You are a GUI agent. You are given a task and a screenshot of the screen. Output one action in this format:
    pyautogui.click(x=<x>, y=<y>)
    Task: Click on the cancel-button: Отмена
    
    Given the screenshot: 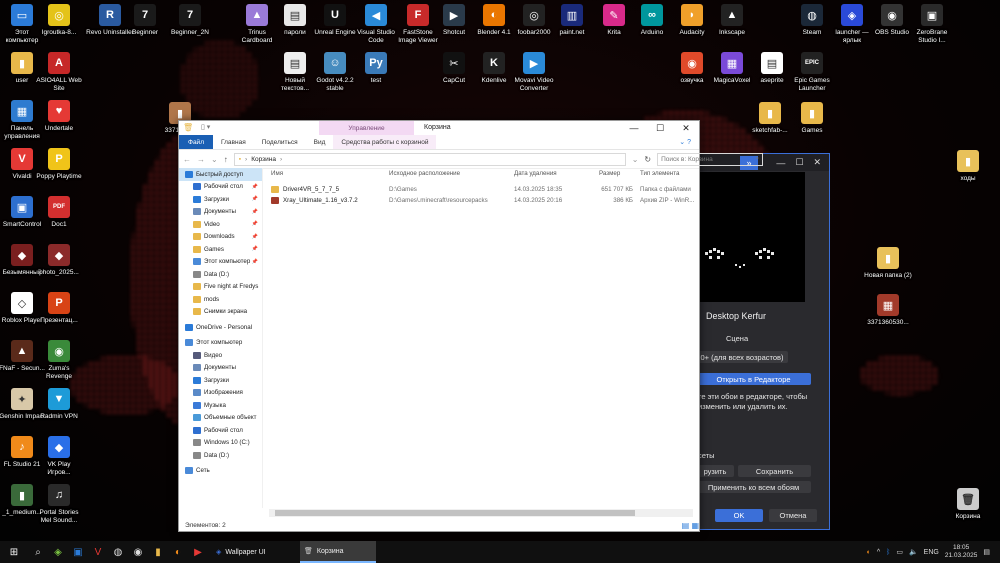 What is the action you would take?
    pyautogui.click(x=793, y=515)
    